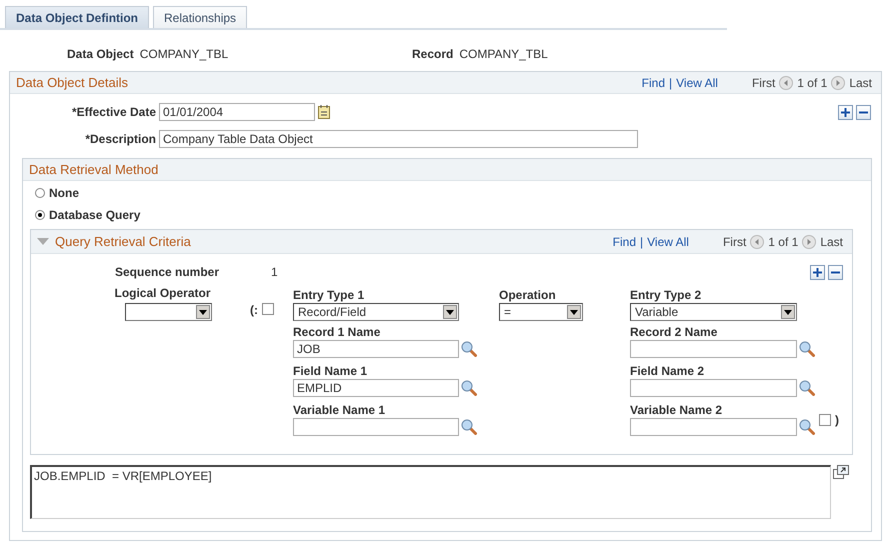 The width and height of the screenshot is (891, 546). Describe the element at coordinates (398, 139) in the screenshot. I see `input-field: Company Table Data Object` at that location.